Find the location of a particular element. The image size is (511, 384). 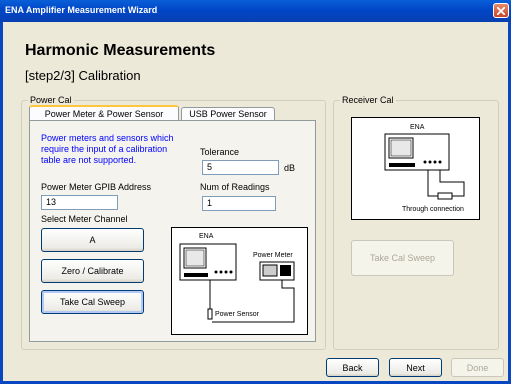

note-line-2: require the input of a calibration is located at coordinates (104, 149).